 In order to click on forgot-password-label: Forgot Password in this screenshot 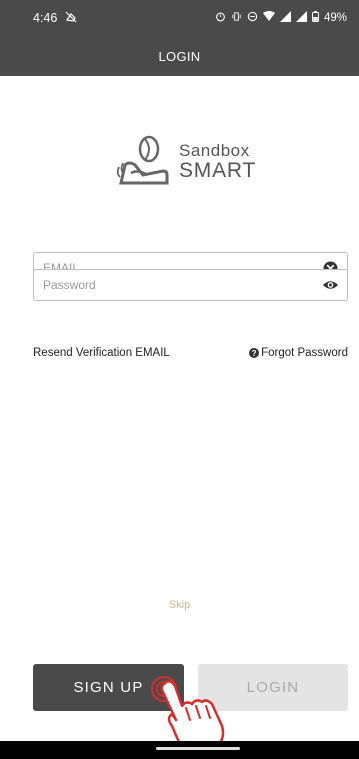, I will do `click(304, 353)`.